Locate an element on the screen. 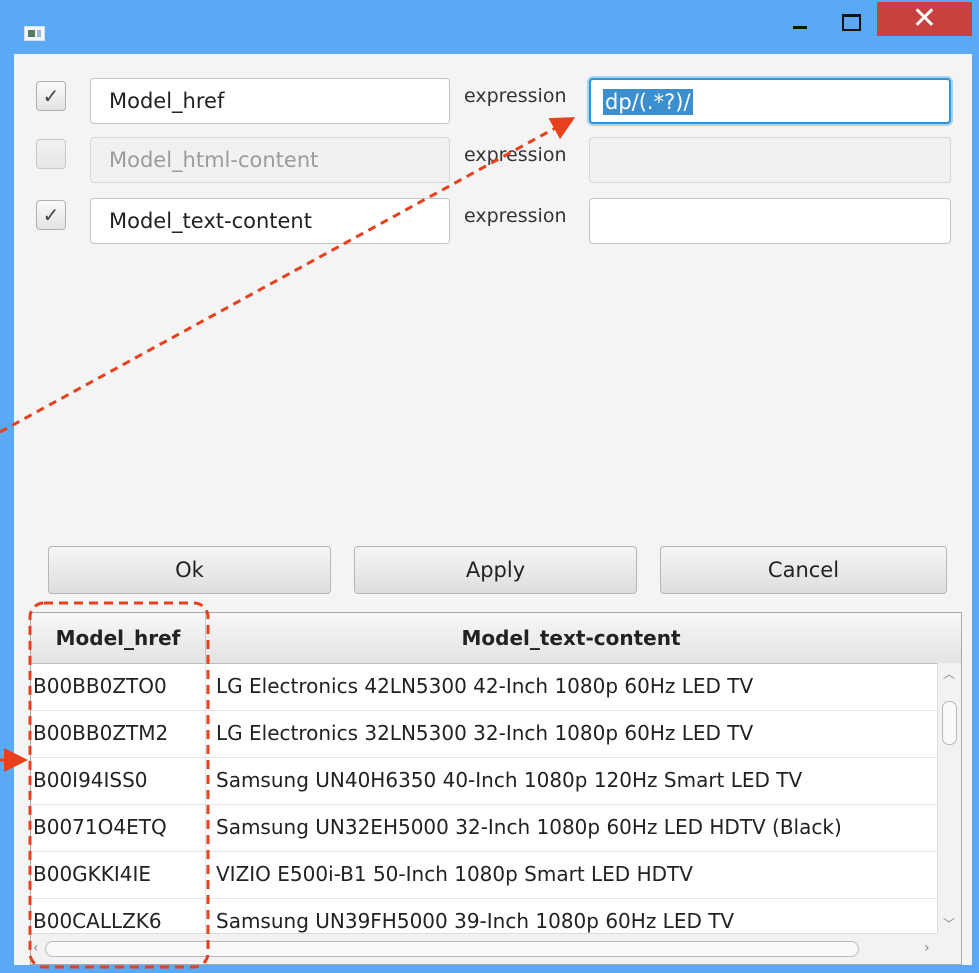 This screenshot has width=979, height=973. field-1-expression-input: dp/(.*?)/ is located at coordinates (770, 101).